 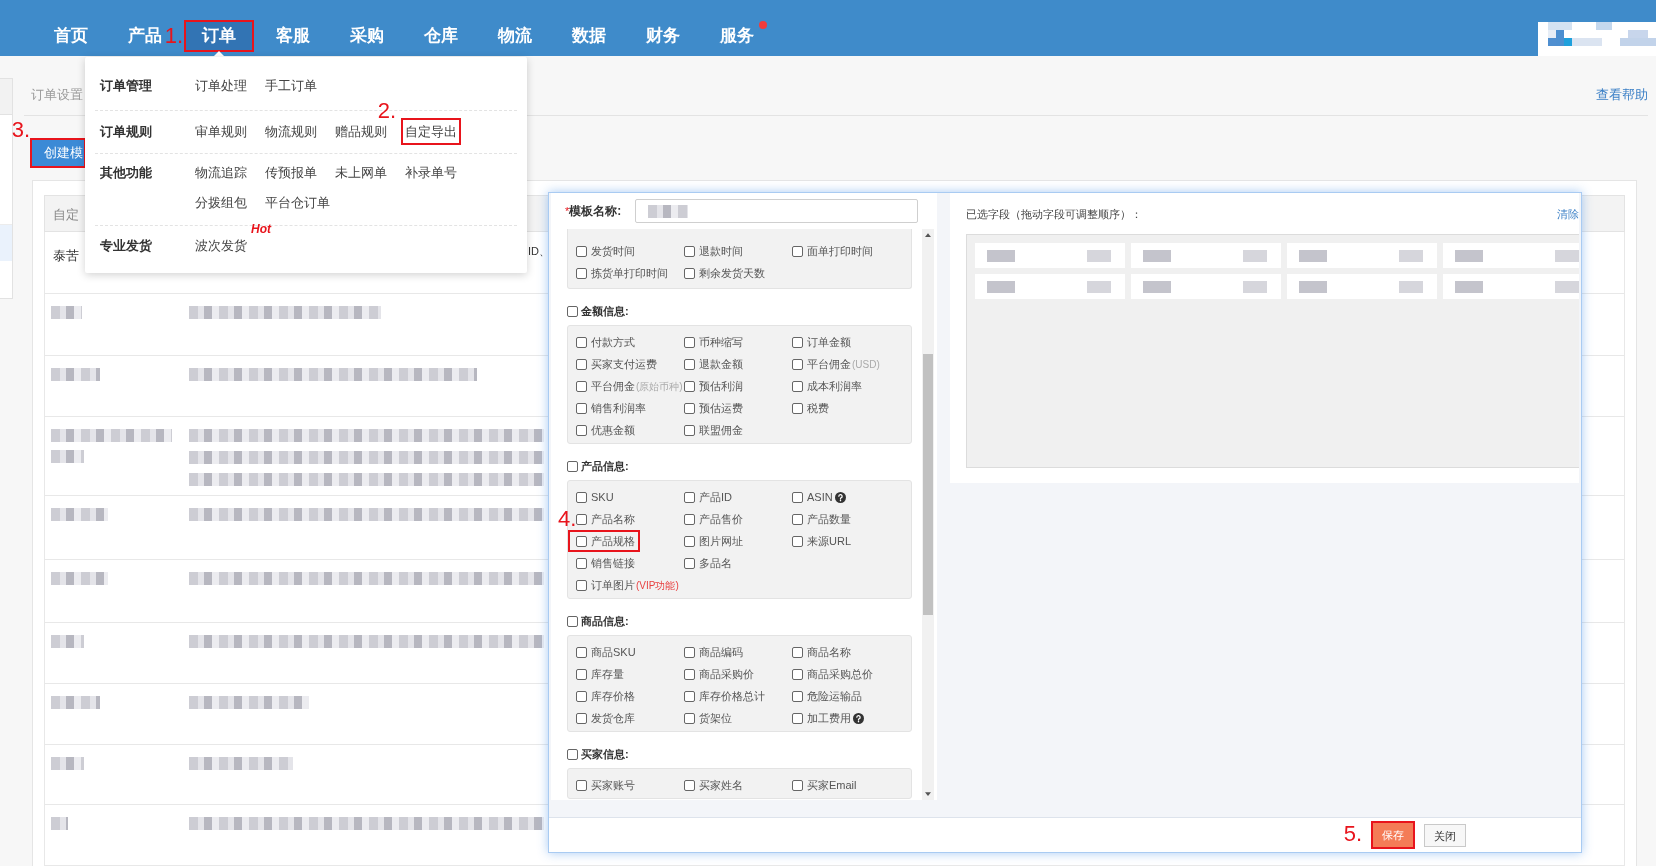 What do you see at coordinates (928, 794) in the screenshot?
I see `scroll-down-arrow-icon` at bounding box center [928, 794].